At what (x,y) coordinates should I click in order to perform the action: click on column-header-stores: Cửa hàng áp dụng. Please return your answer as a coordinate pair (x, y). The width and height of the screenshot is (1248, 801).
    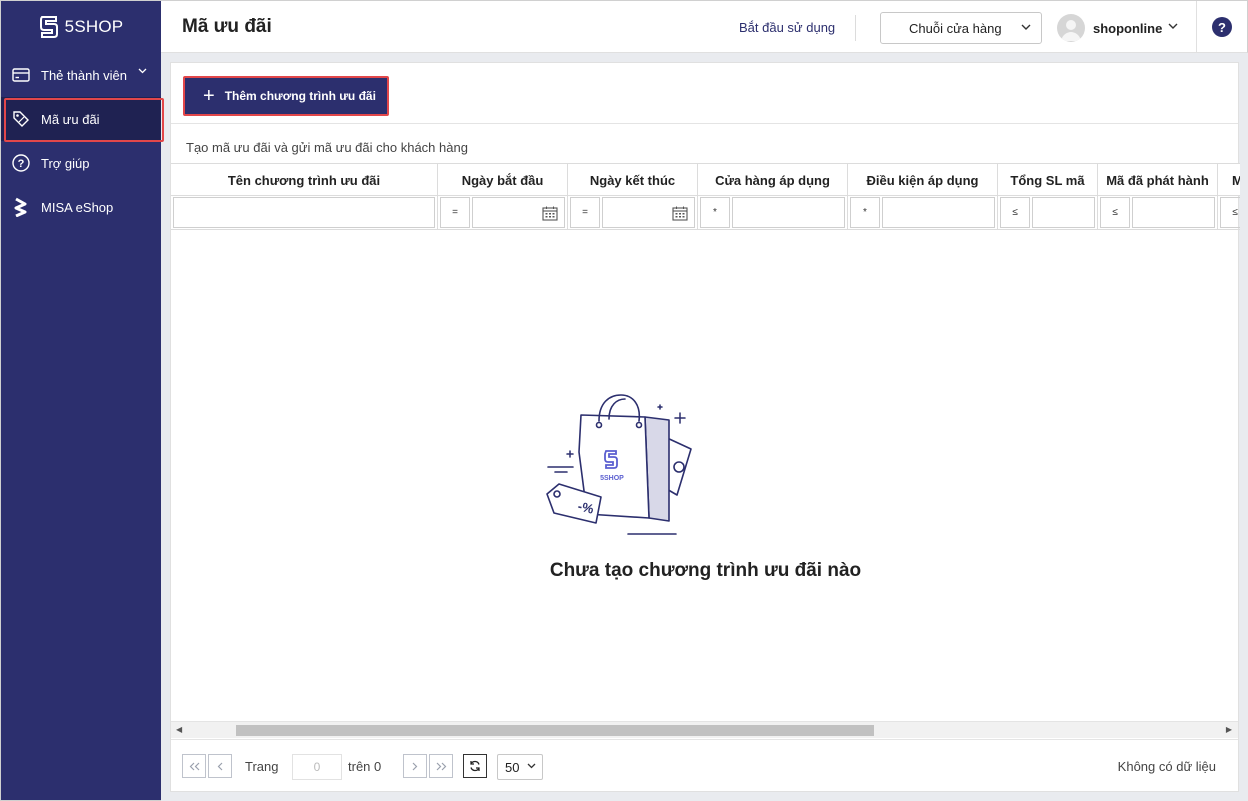
    Looking at the image, I should click on (773, 180).